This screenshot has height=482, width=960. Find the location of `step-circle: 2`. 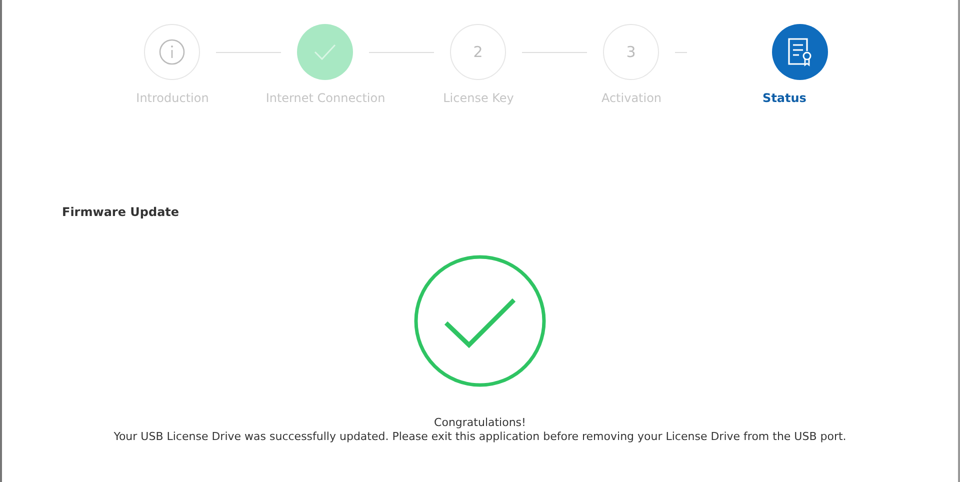

step-circle: 2 is located at coordinates (478, 52).